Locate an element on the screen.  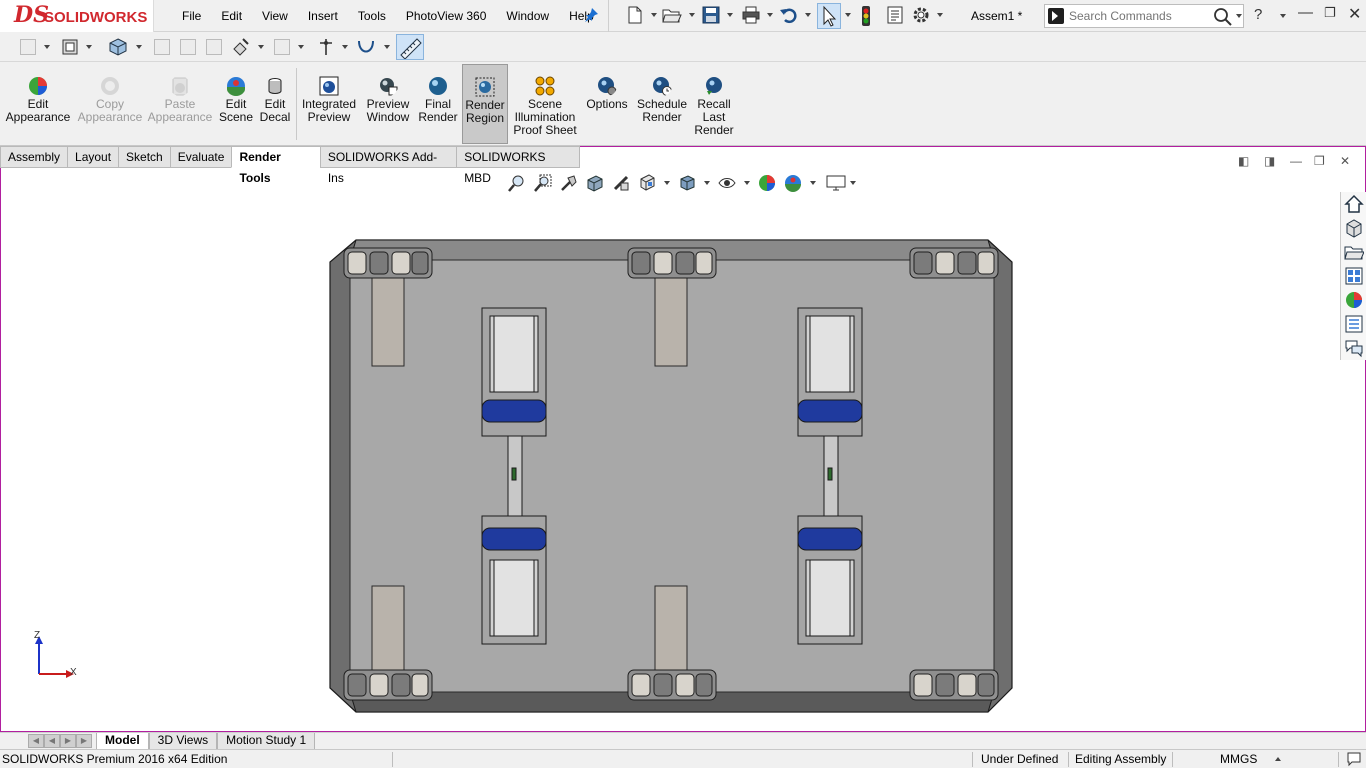
tab-evaluate: Evaluate is located at coordinates (200, 157).